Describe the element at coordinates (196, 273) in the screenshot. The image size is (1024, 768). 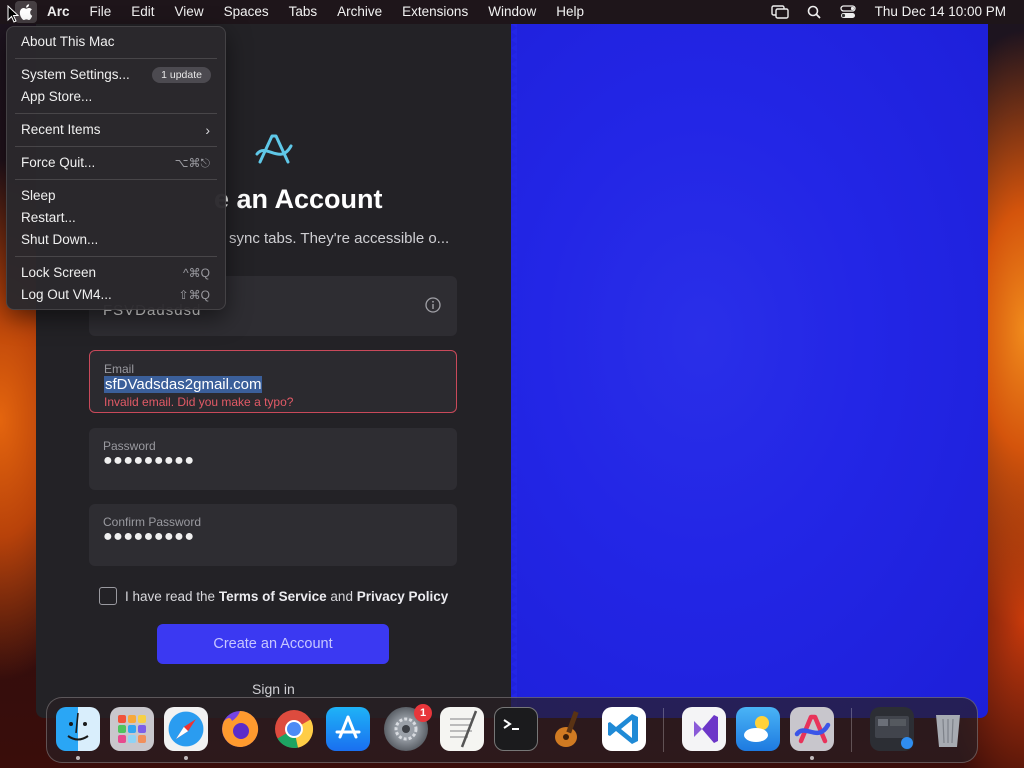
I see `lock-screen-shortcut: ^⌘Q` at that location.